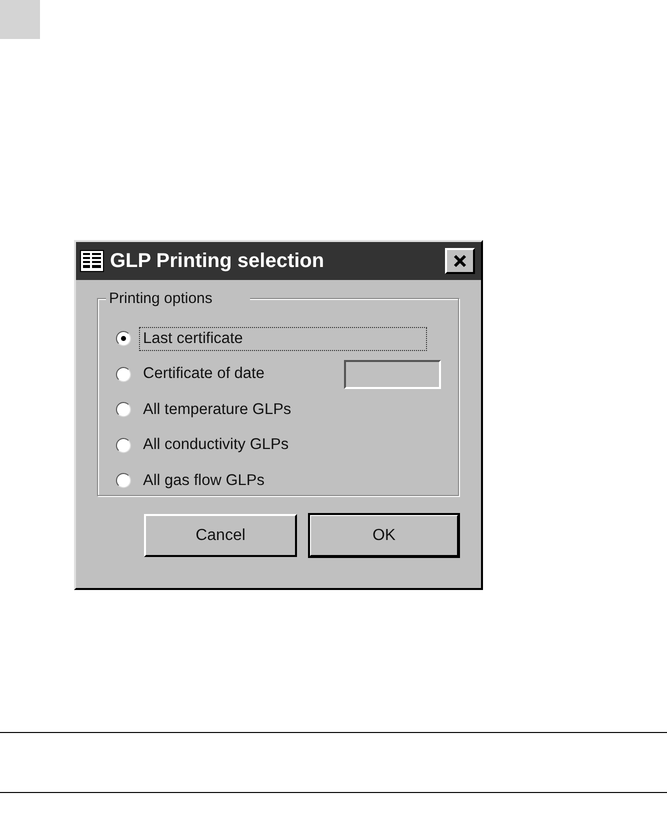 Image resolution: width=667 pixels, height=820 pixels. What do you see at coordinates (203, 480) in the screenshot?
I see `option-label: All gas flow GLPs` at bounding box center [203, 480].